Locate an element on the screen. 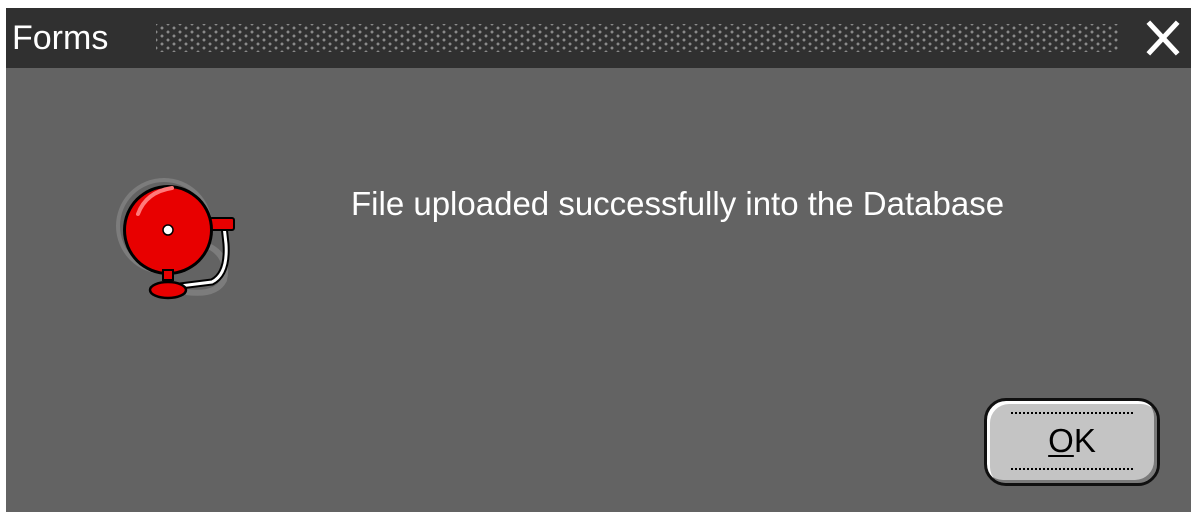  close-icon is located at coordinates (1162, 38).